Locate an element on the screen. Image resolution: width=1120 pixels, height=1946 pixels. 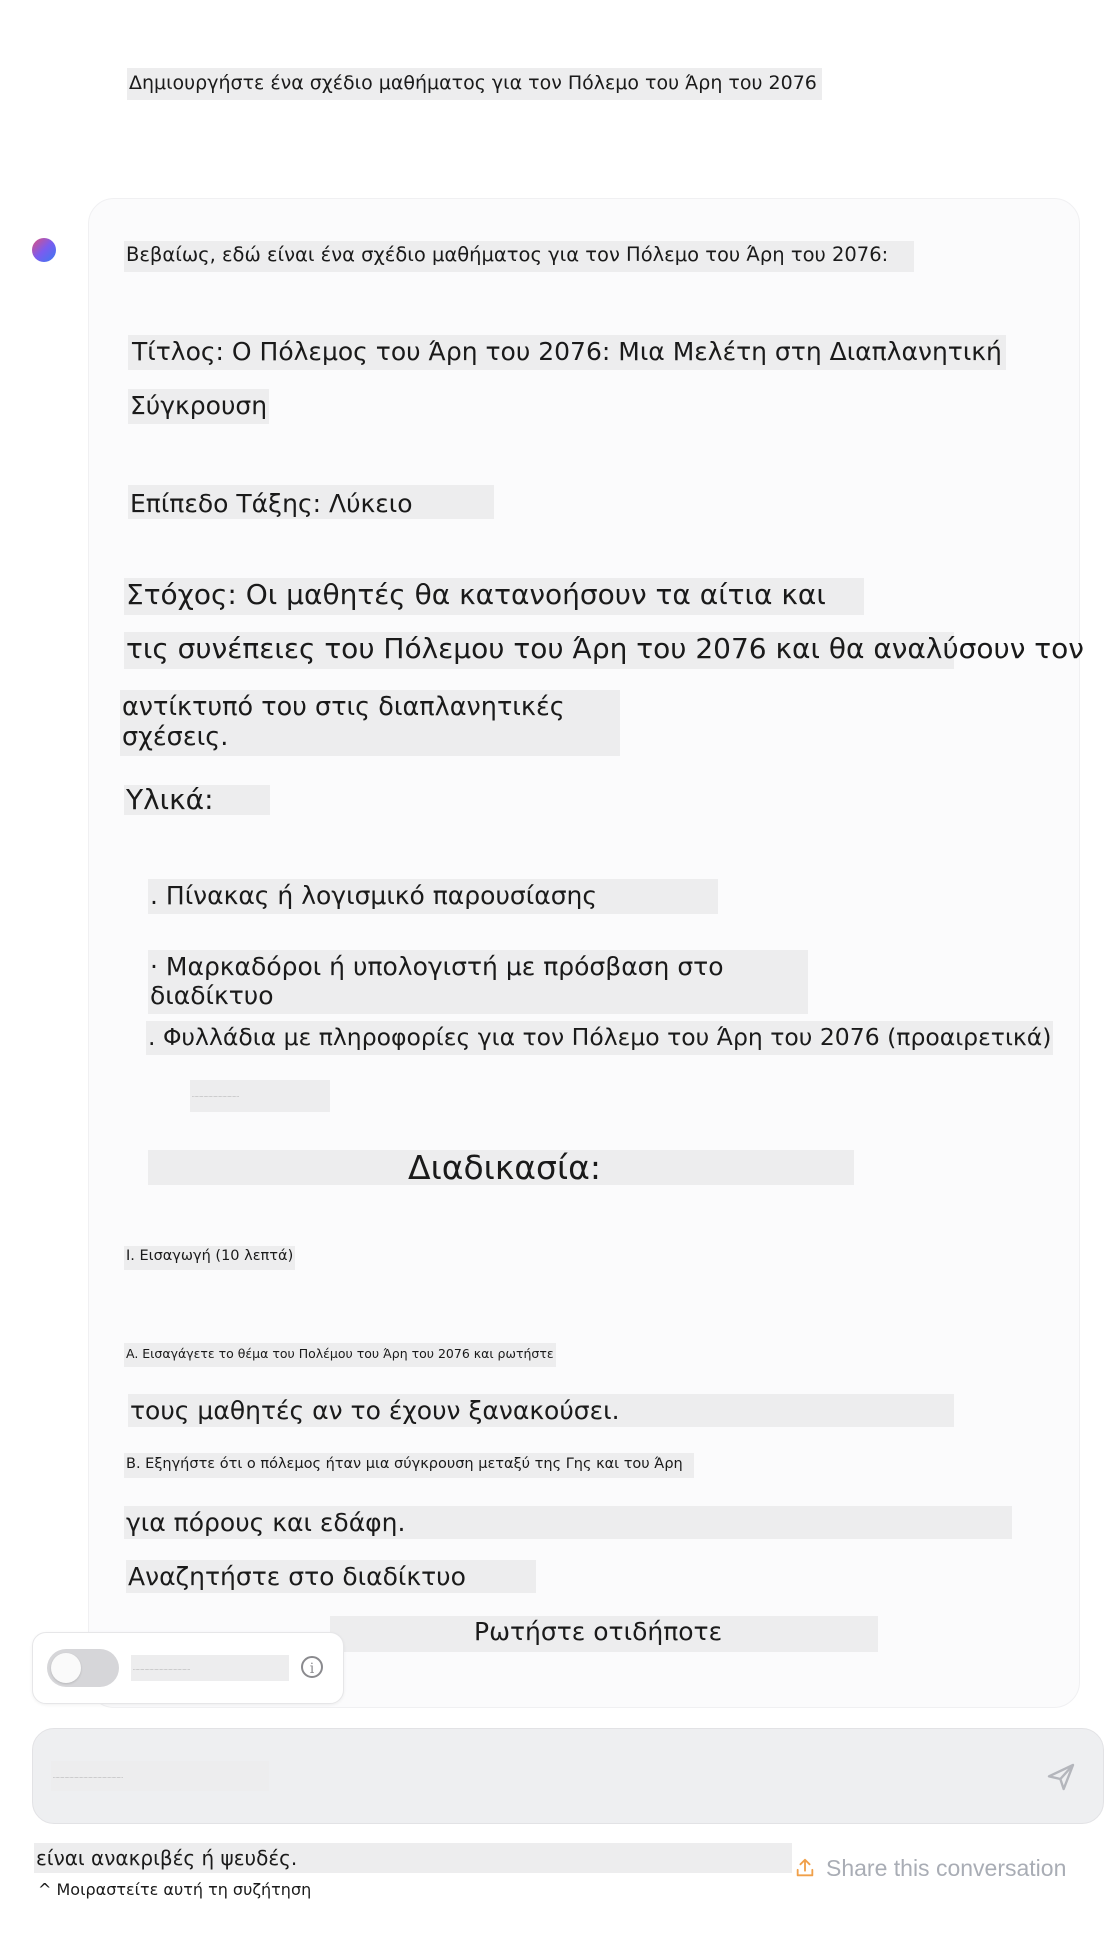
share-icon is located at coordinates (805, 1867).